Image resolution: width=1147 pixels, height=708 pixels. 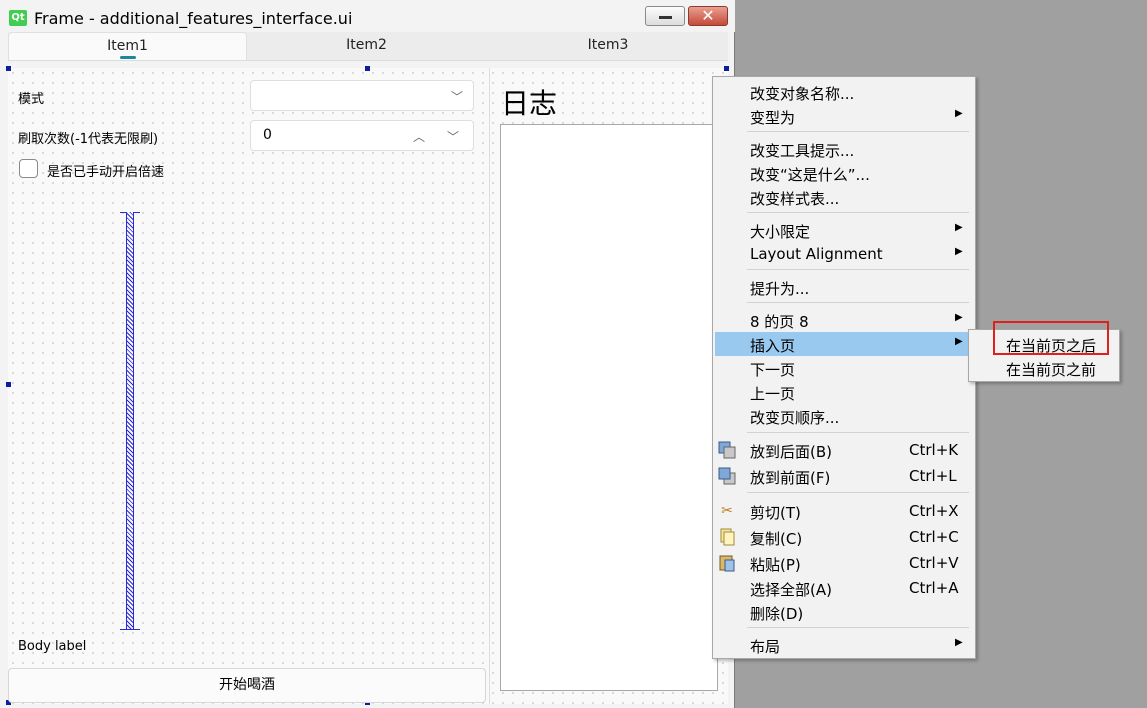 What do you see at coordinates (844, 254) in the screenshot?
I see `menu-item-layout-alignment: Layout Alignment ▶` at bounding box center [844, 254].